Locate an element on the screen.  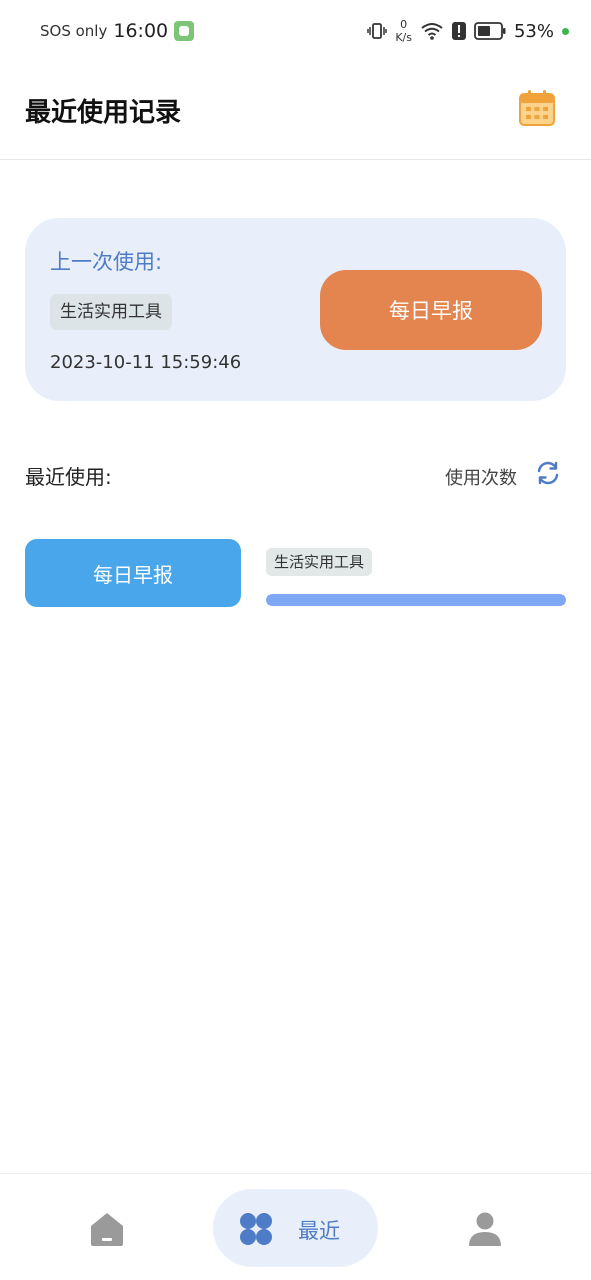
grid-icon is located at coordinates (256, 1229).